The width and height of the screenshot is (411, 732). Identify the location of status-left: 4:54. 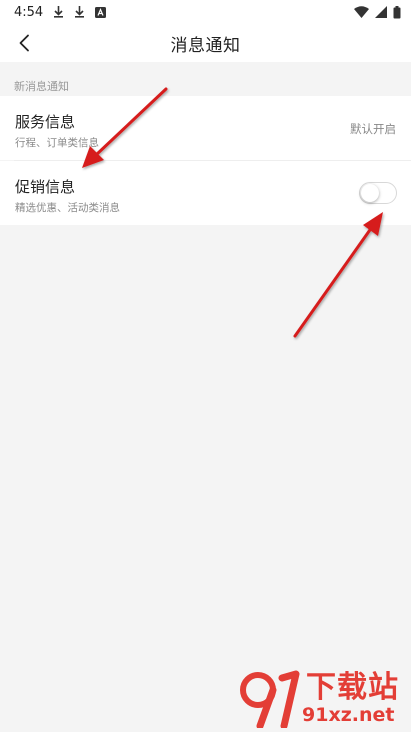
(60, 12).